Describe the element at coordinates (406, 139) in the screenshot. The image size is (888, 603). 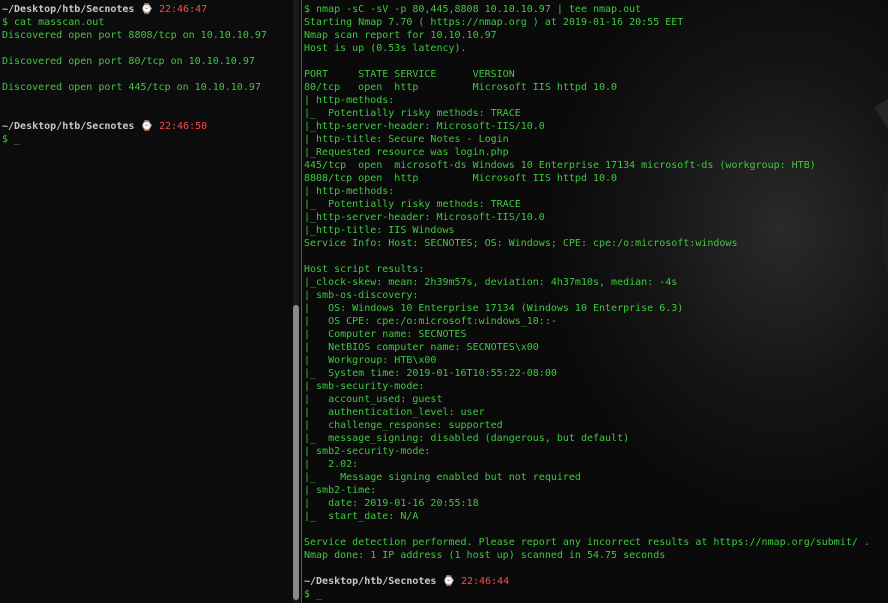
I see `terminal-line: | http-title: Secure Notes - Login` at that location.